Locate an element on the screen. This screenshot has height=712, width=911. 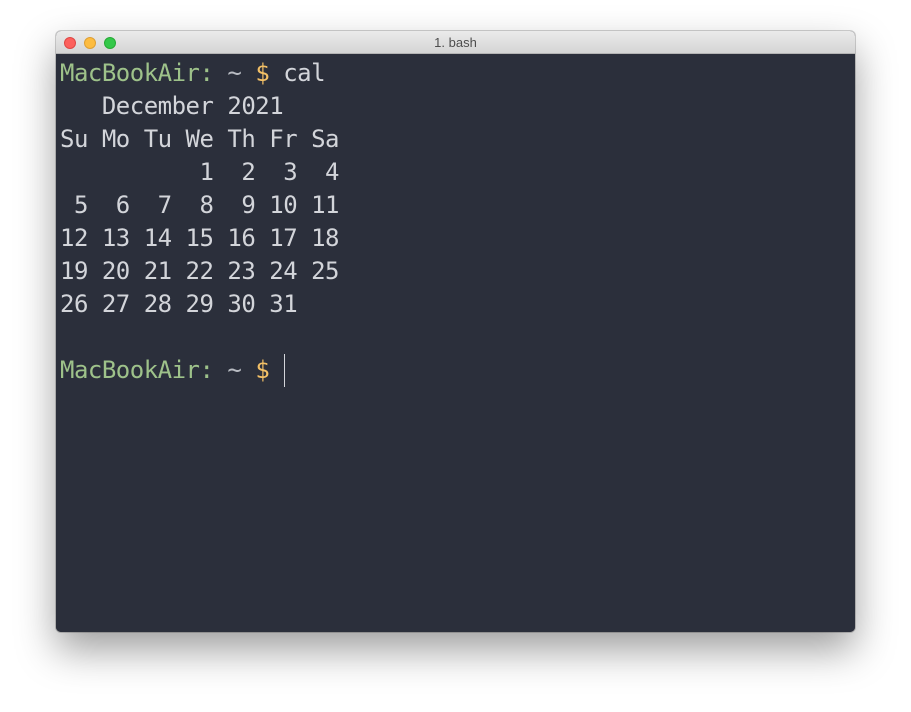
window-title: 1. bash is located at coordinates (455, 42).